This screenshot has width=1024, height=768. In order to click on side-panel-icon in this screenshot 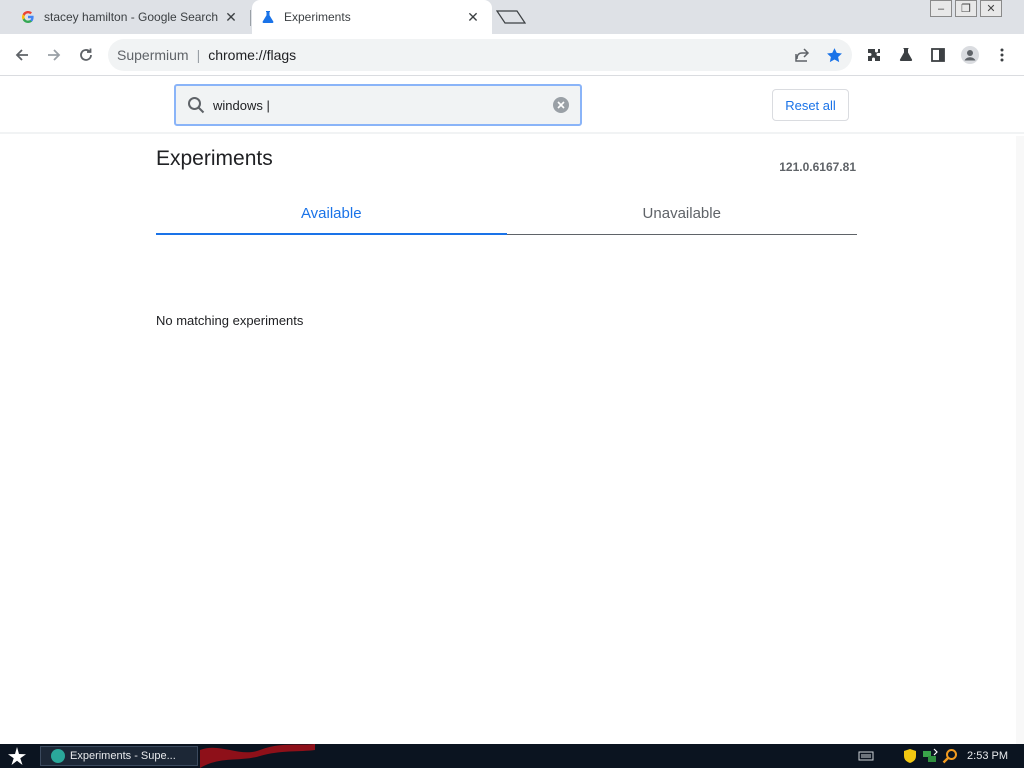, I will do `click(938, 55)`.